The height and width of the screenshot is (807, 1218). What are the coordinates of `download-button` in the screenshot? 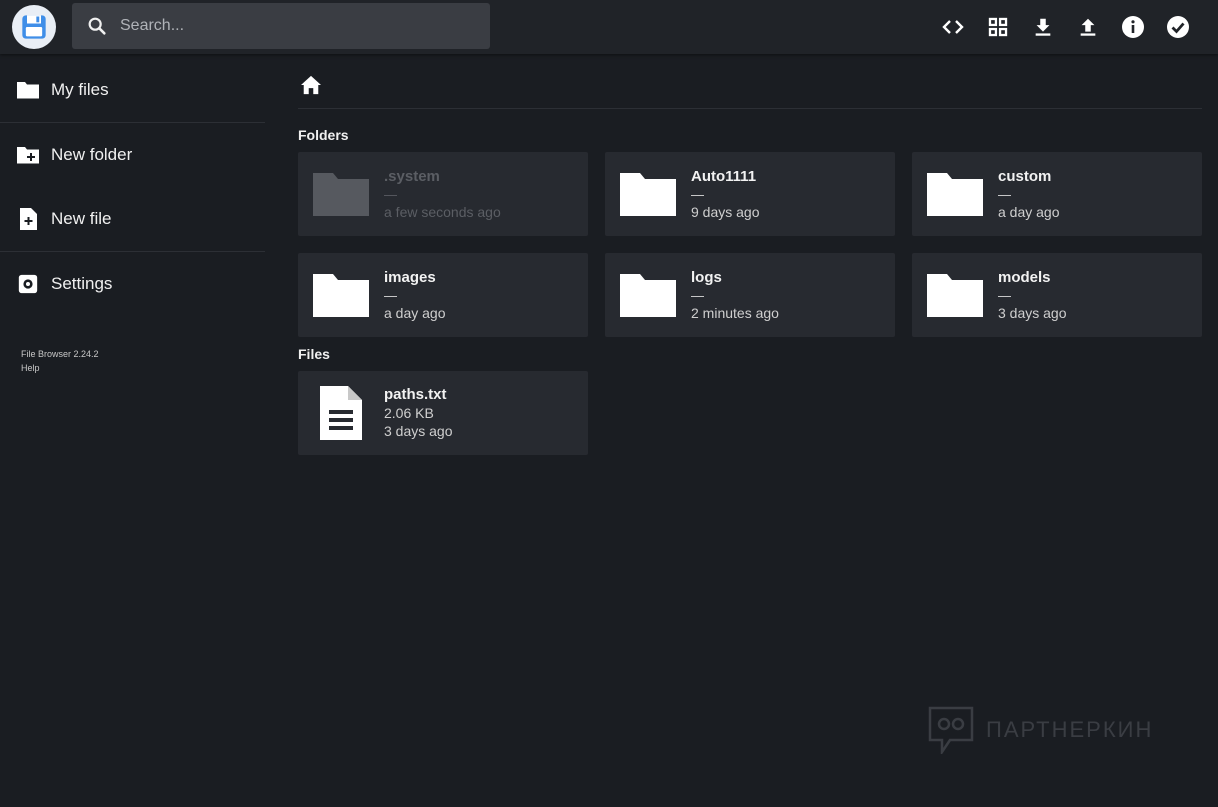 It's located at (1042, 27).